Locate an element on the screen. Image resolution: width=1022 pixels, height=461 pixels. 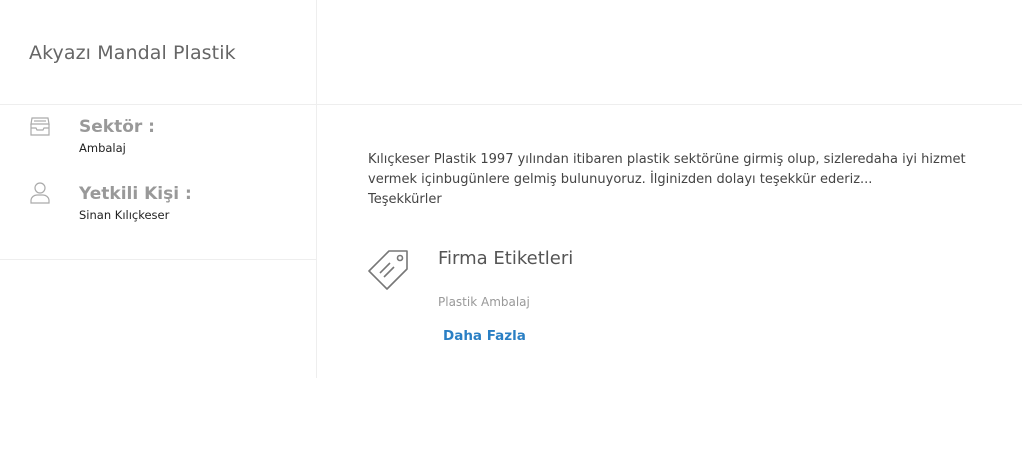
tags-title: Firma Etiketleri is located at coordinates (506, 258).